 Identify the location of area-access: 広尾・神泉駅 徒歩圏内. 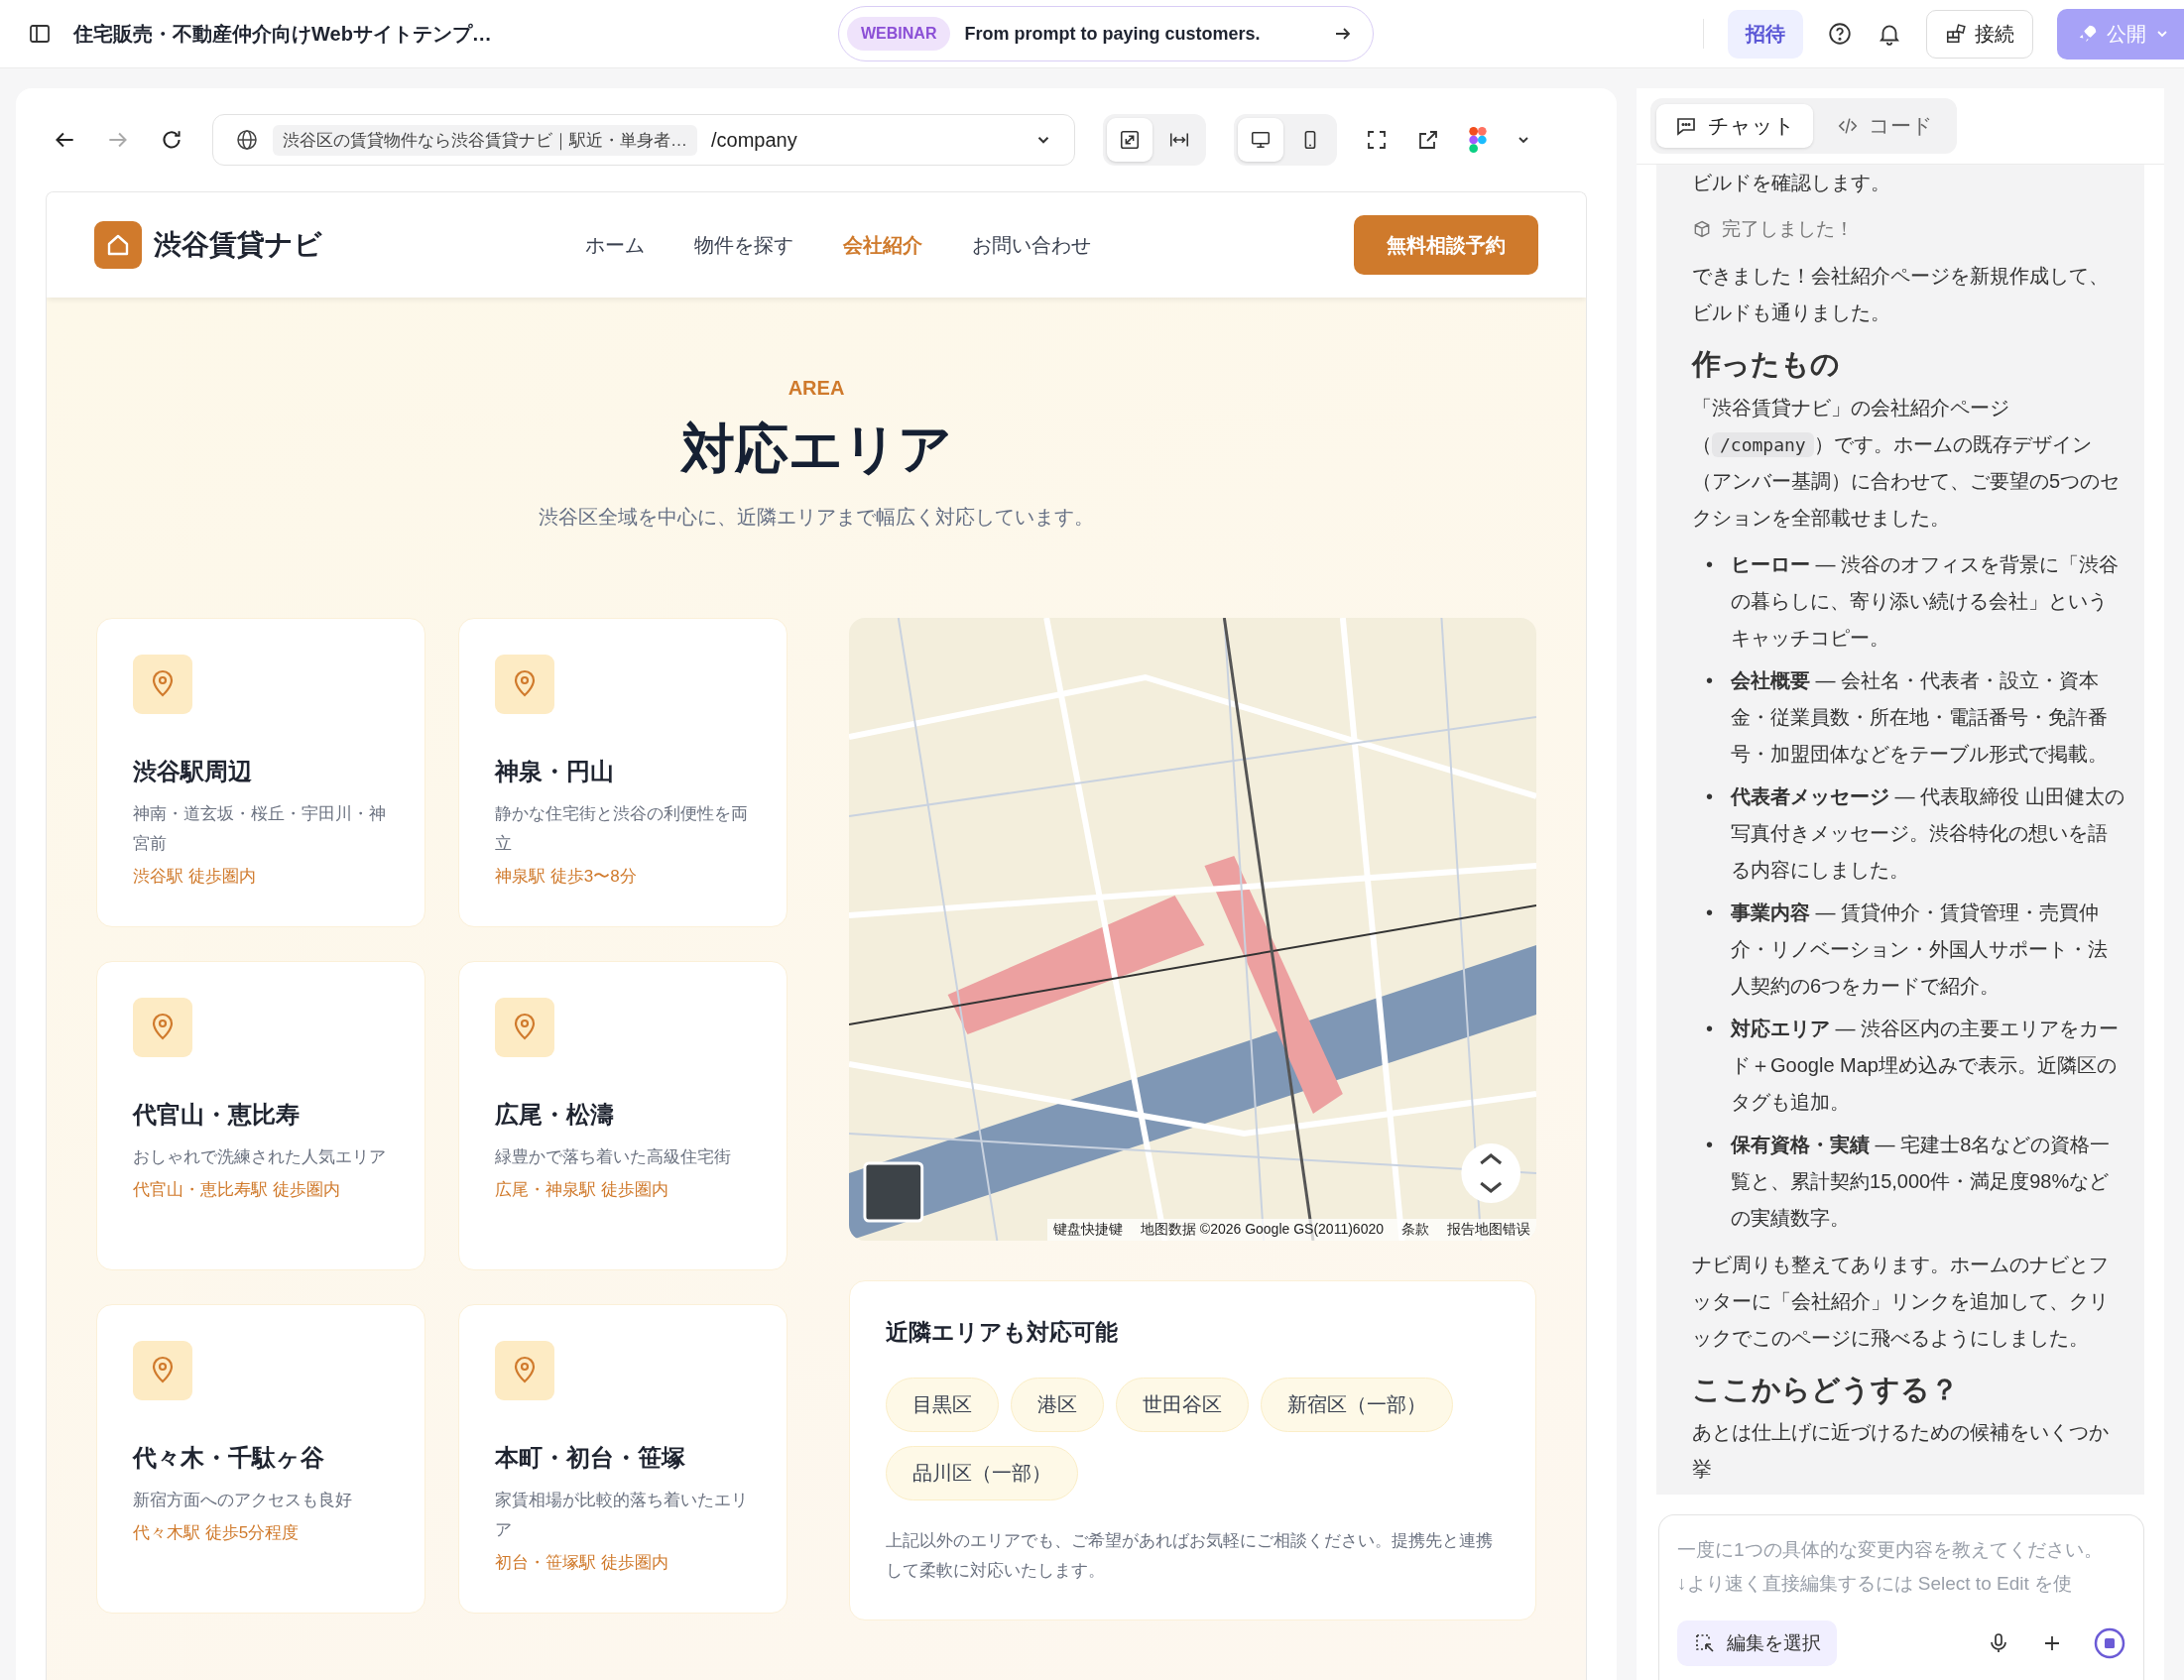
(582, 1189).